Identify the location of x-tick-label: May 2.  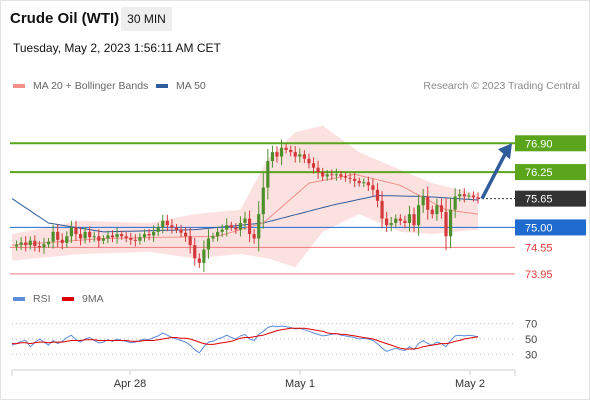
(470, 384).